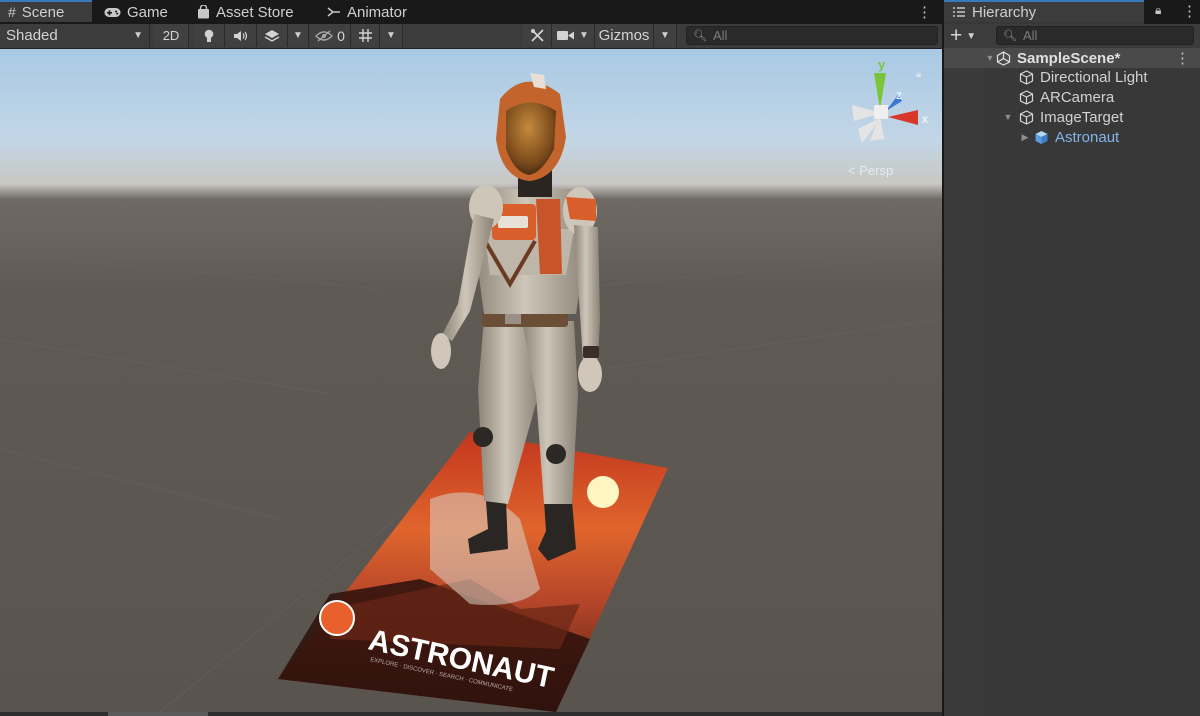 The height and width of the screenshot is (716, 1200). I want to click on gizmo-y-axis-cone, so click(880, 91).